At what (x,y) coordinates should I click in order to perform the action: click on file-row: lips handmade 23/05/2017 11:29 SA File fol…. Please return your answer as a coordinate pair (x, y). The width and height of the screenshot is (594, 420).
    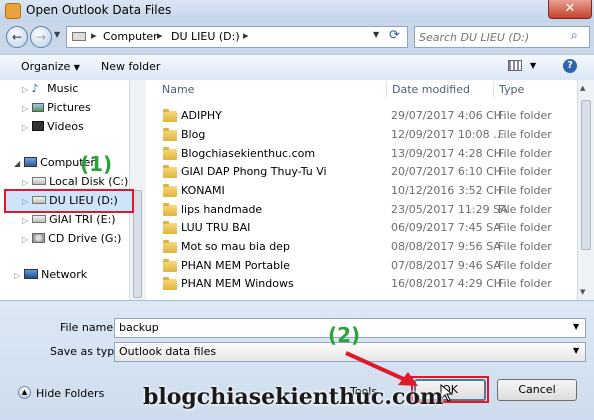
    Looking at the image, I should click on (366, 210).